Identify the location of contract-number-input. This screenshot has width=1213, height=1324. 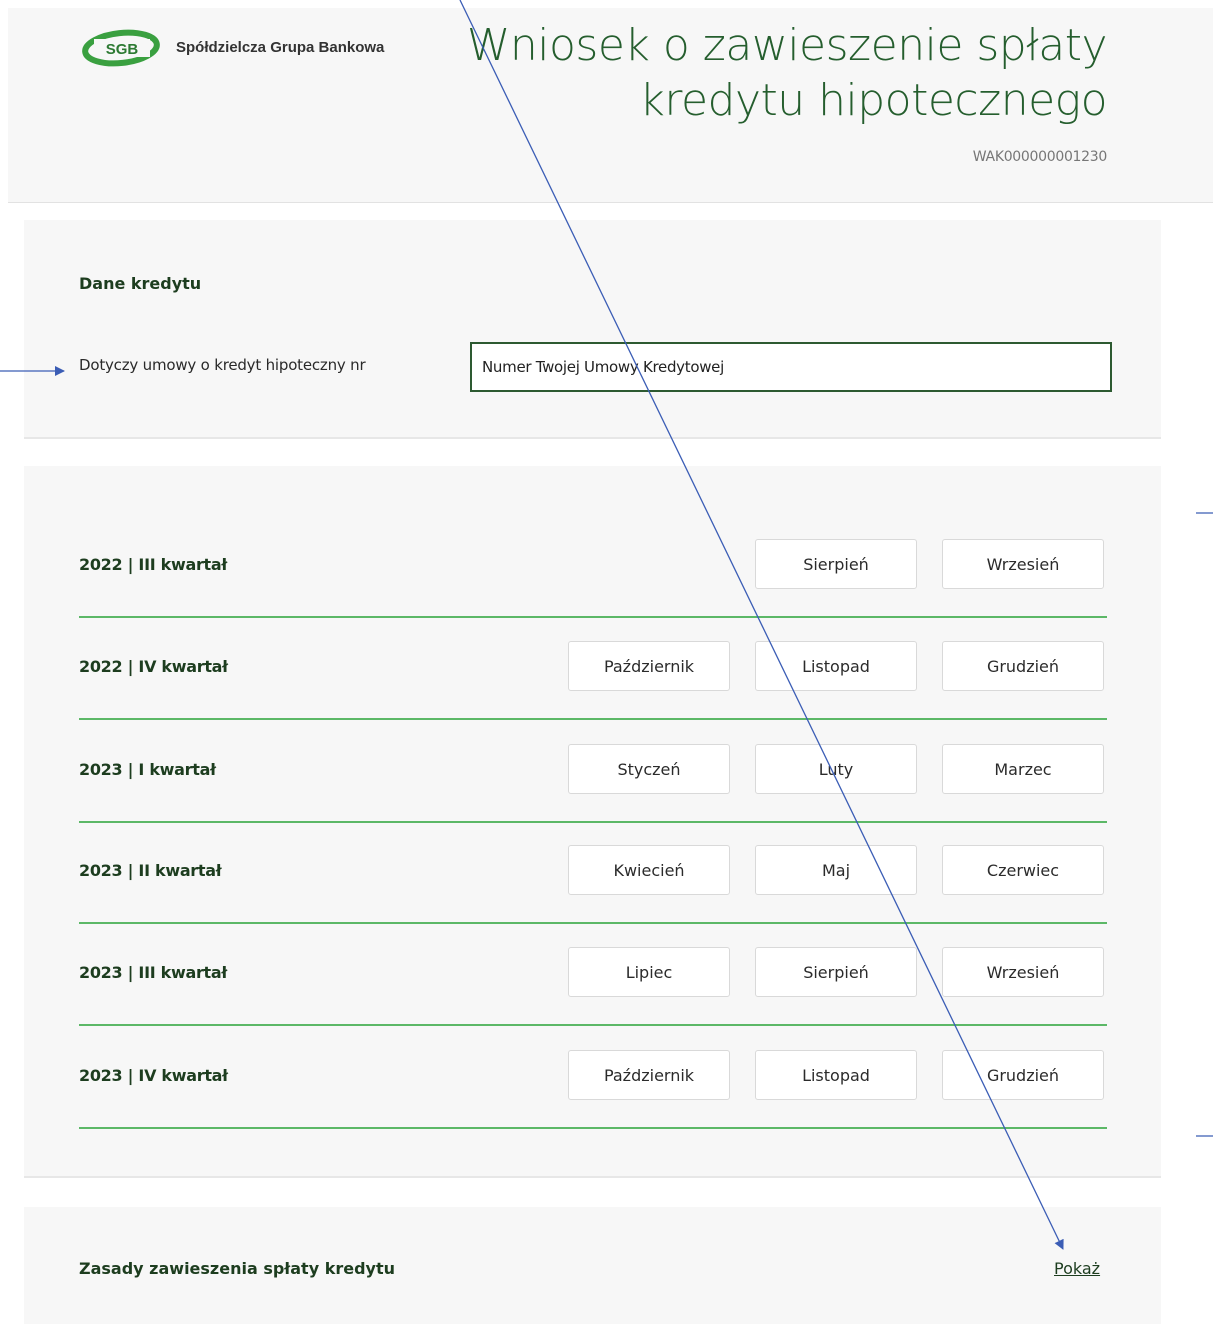
(791, 367).